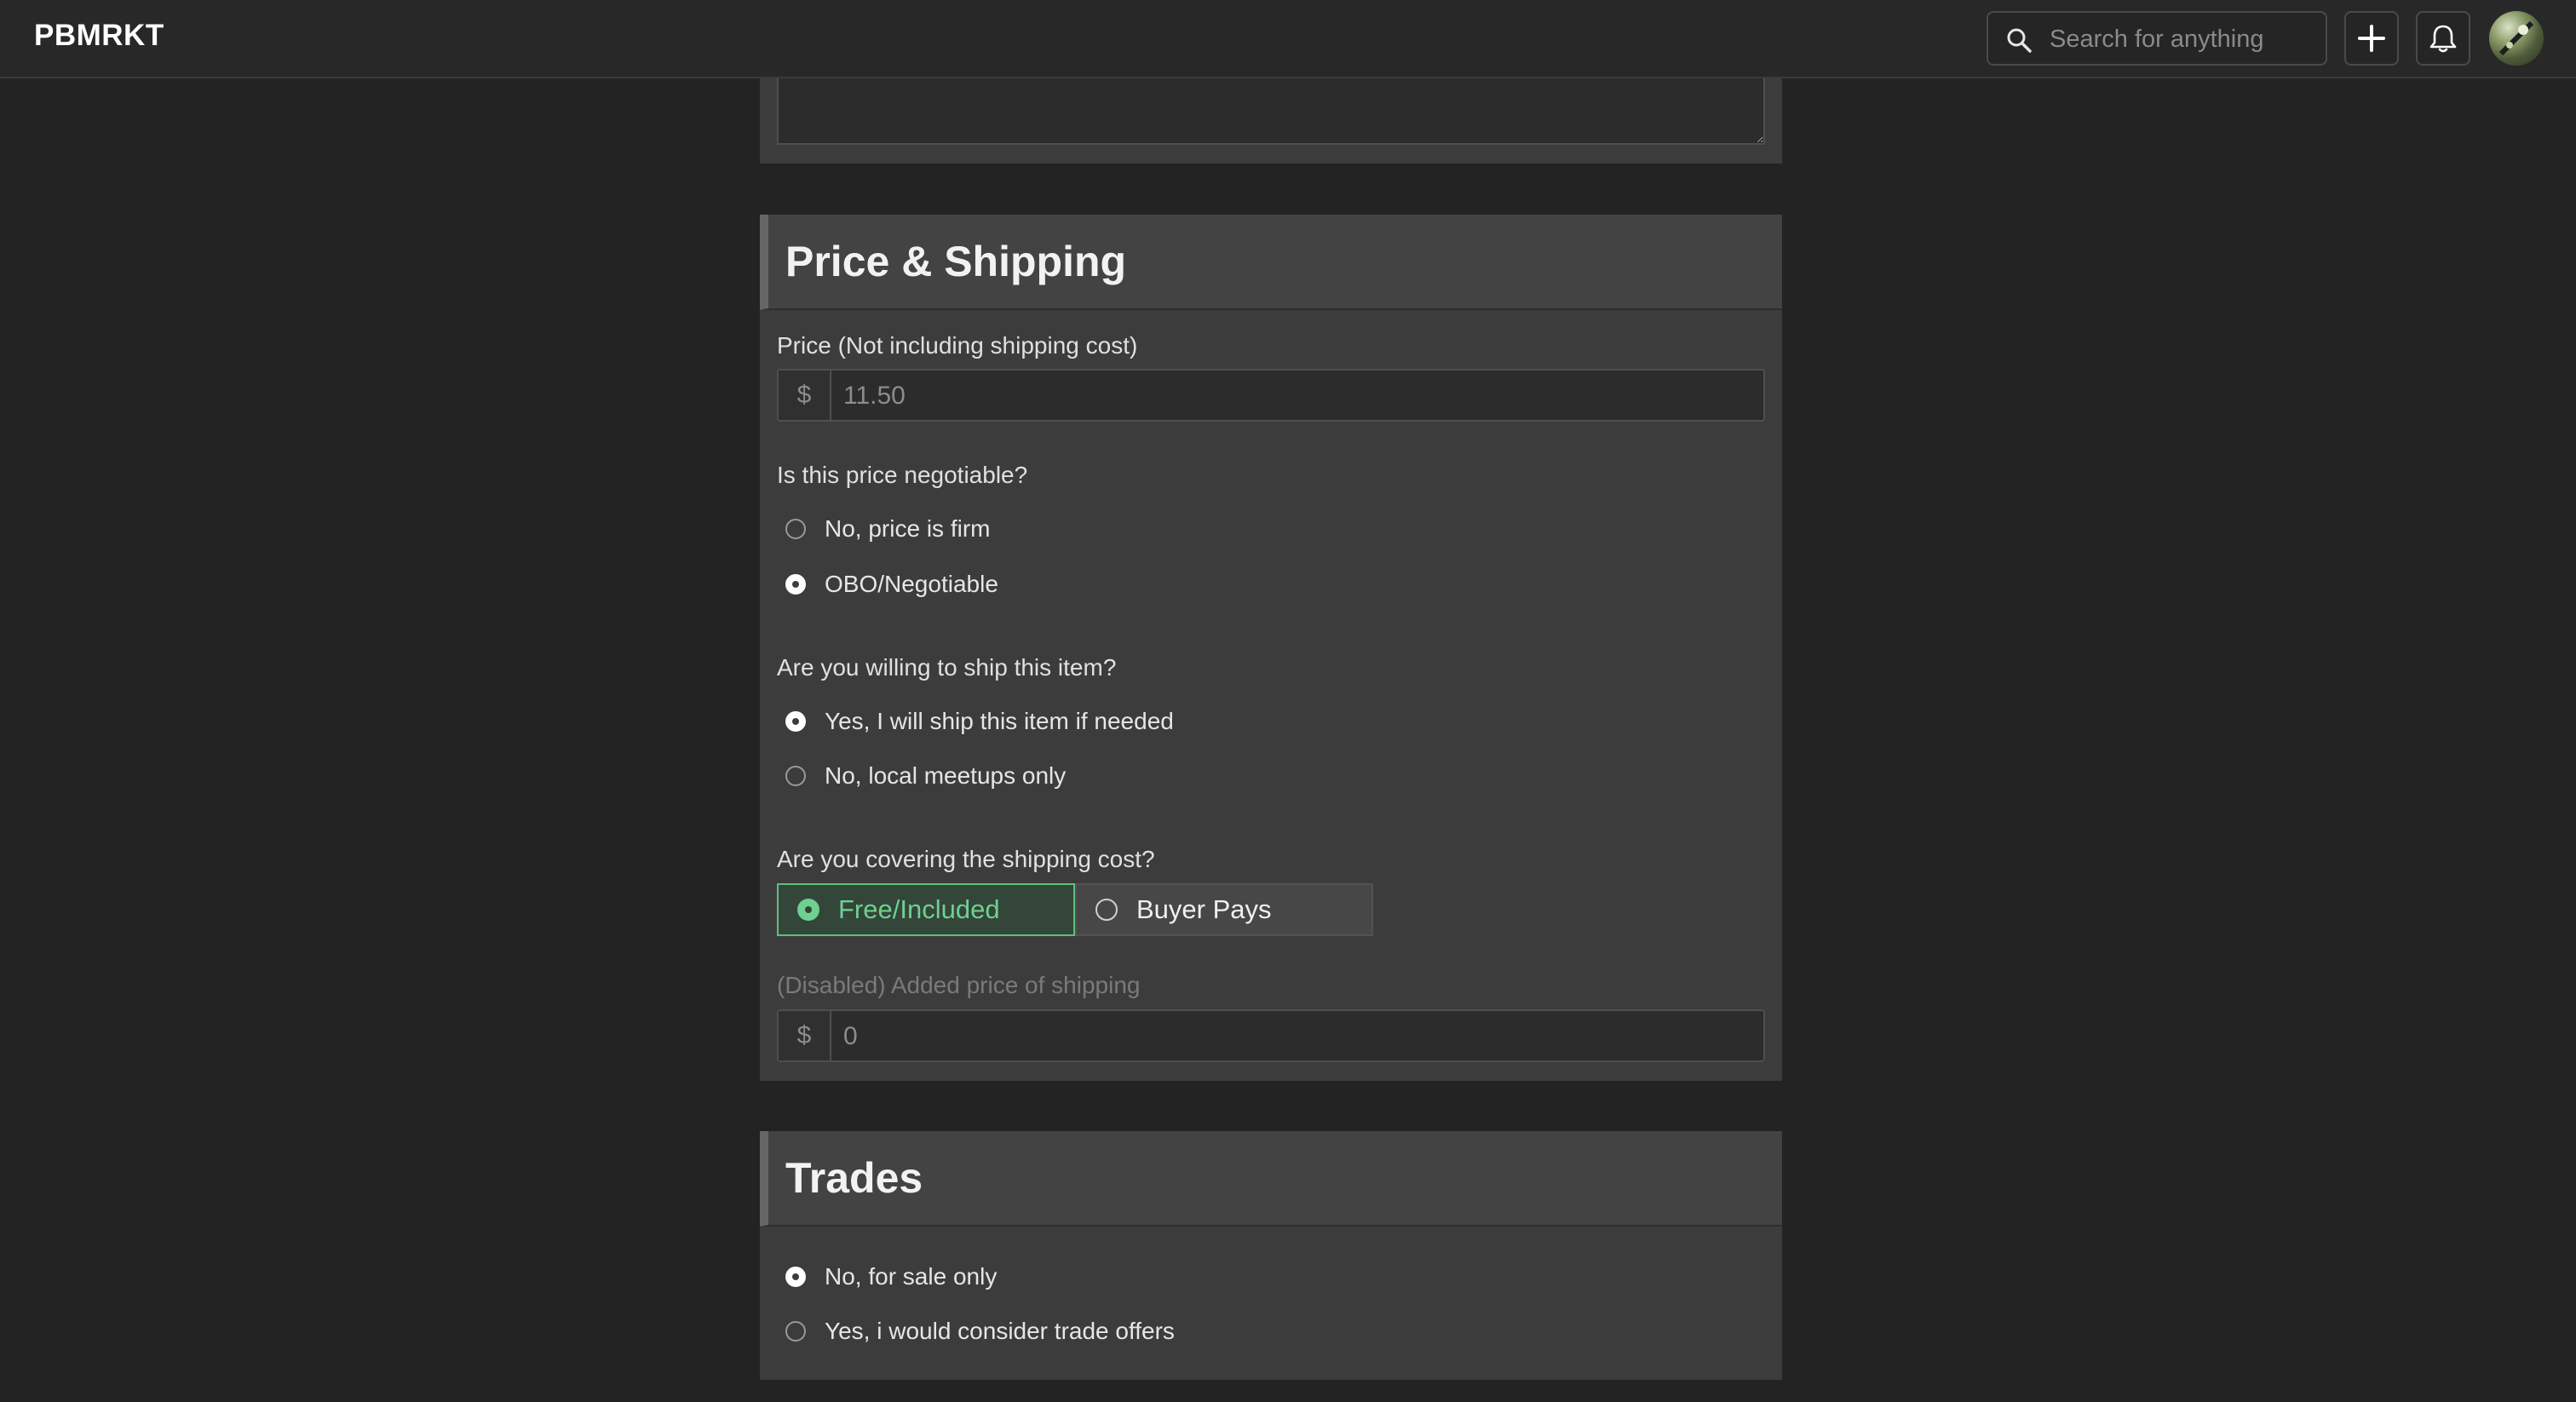  I want to click on radio-label: OBO/Negotiable, so click(912, 584).